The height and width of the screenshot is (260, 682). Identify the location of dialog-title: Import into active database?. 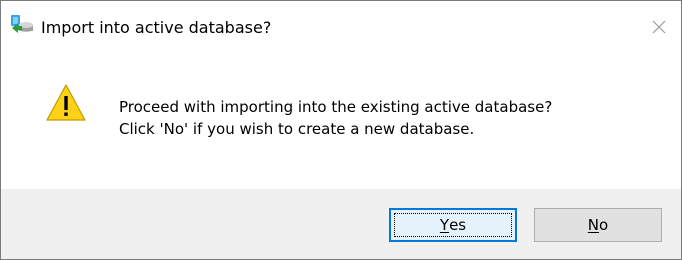
(156, 27).